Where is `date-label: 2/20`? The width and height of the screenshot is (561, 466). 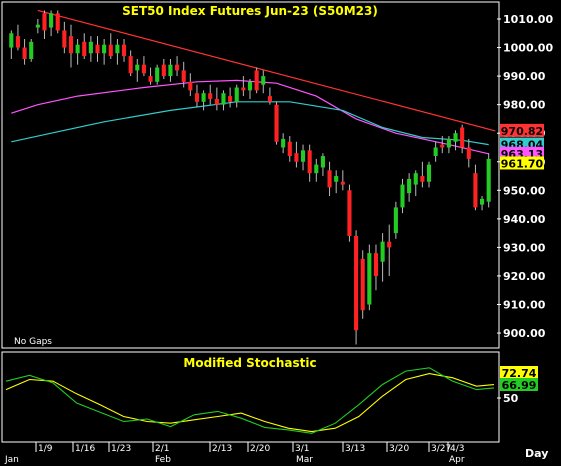 date-label: 2/20 is located at coordinates (260, 449).